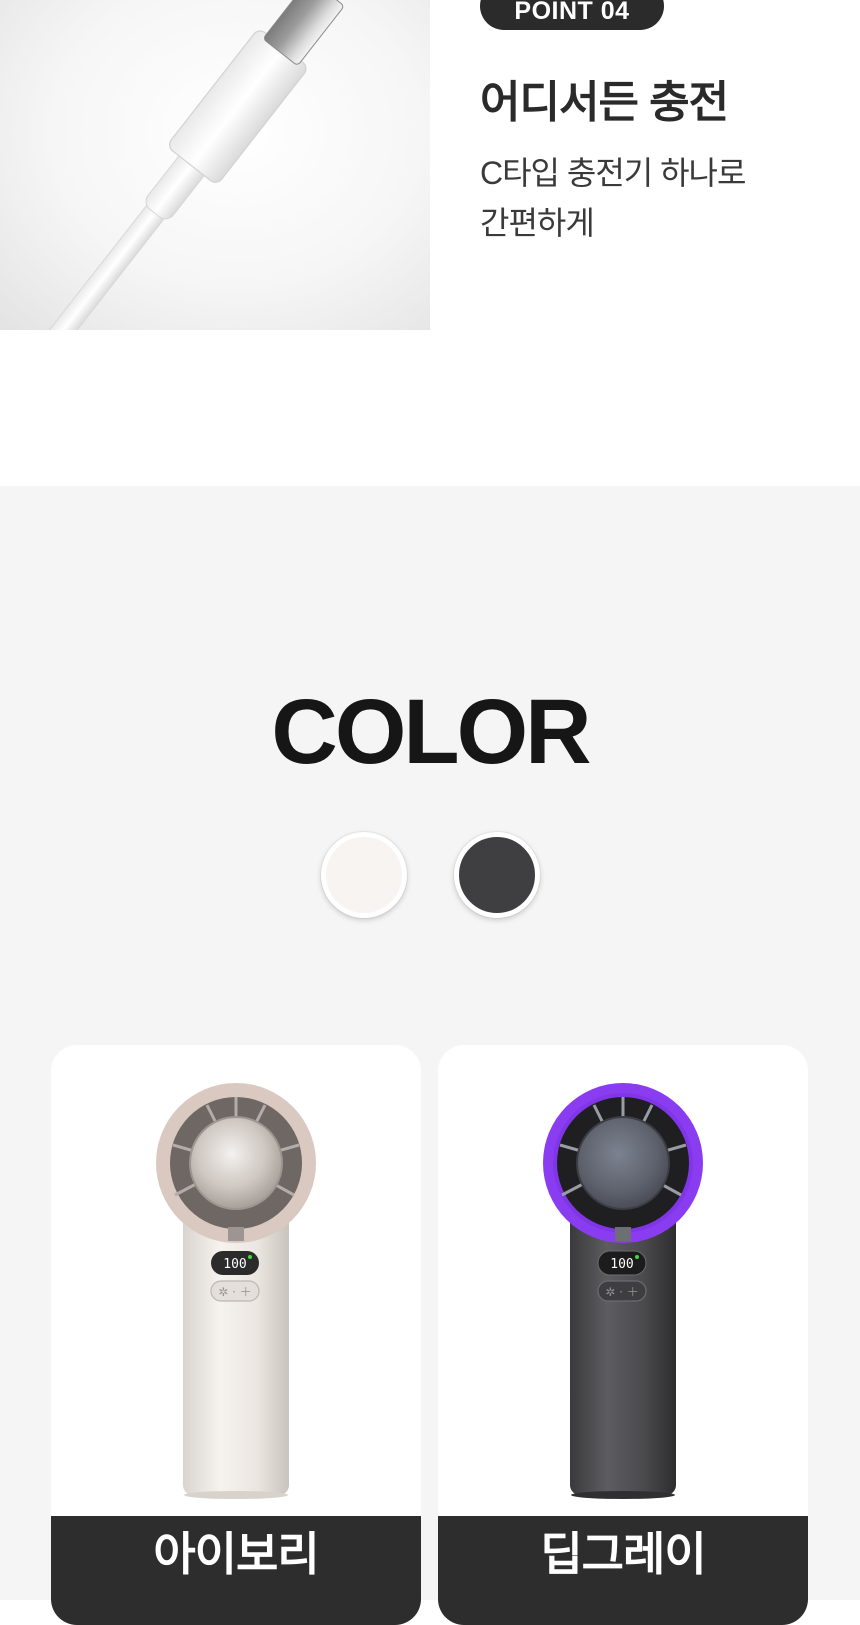  What do you see at coordinates (497, 875) in the screenshot?
I see `swatch-deep-gray` at bounding box center [497, 875].